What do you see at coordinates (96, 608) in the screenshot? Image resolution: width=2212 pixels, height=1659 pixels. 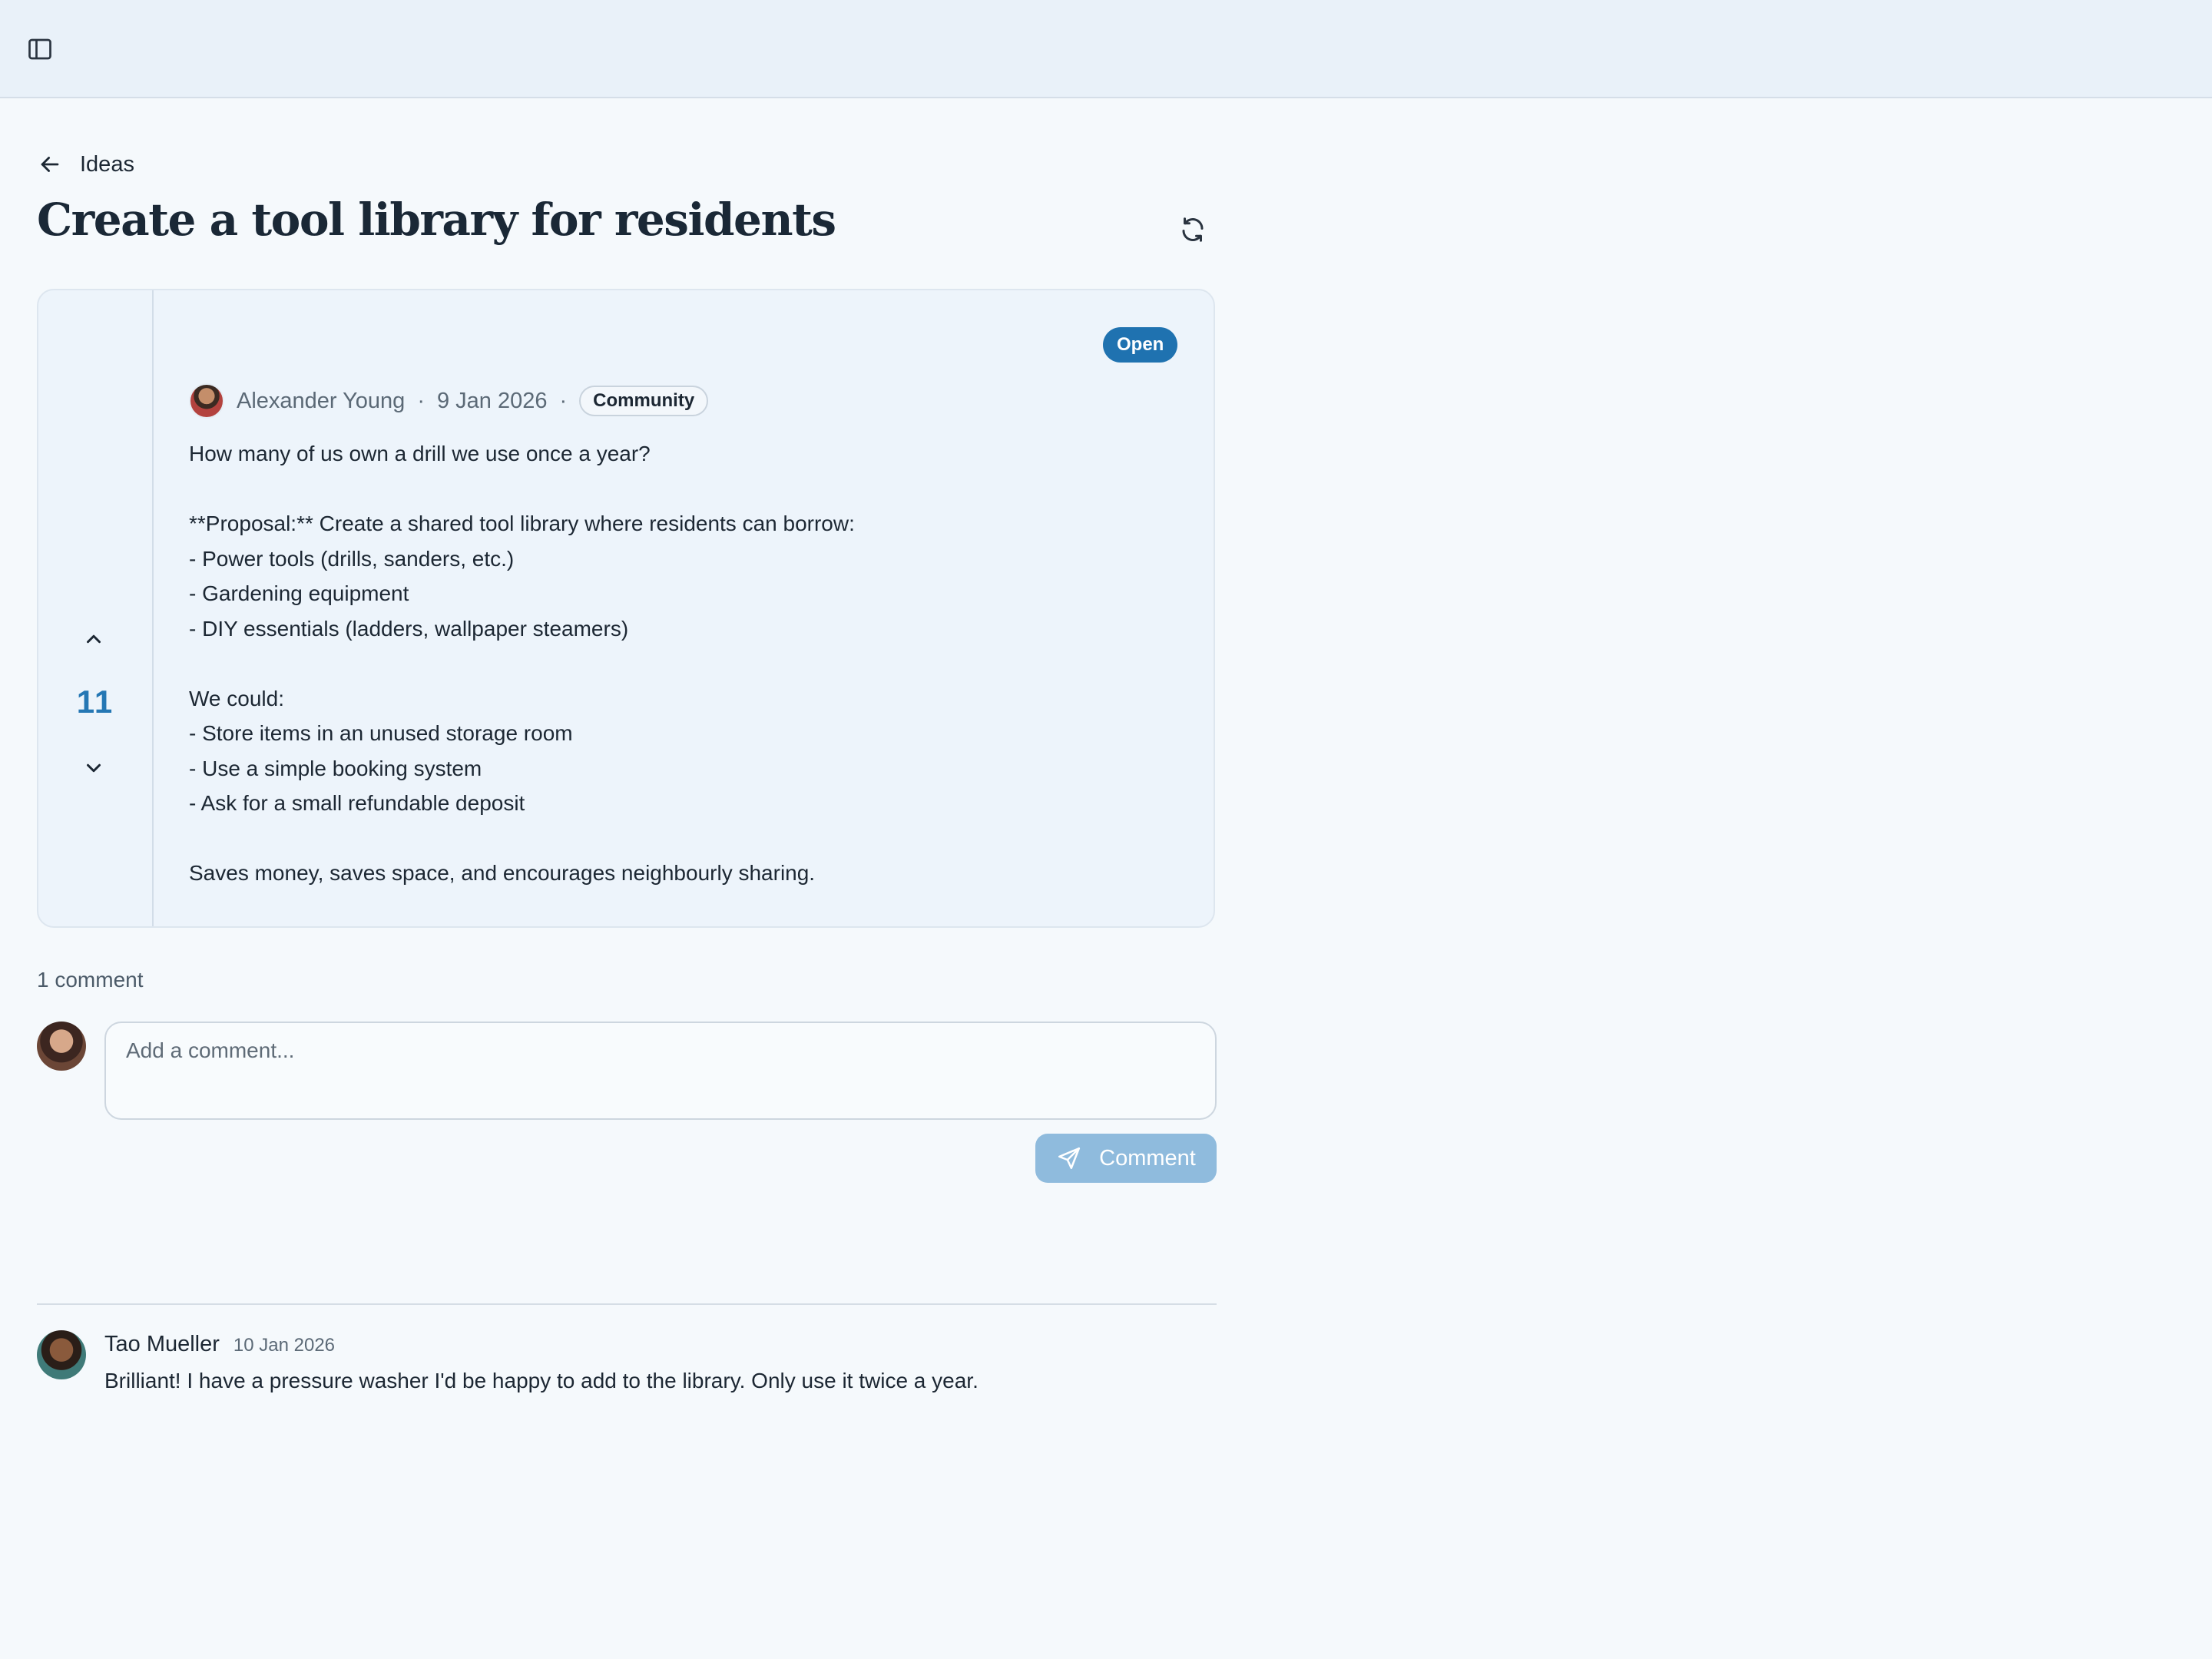 I see `vote-column: 11` at bounding box center [96, 608].